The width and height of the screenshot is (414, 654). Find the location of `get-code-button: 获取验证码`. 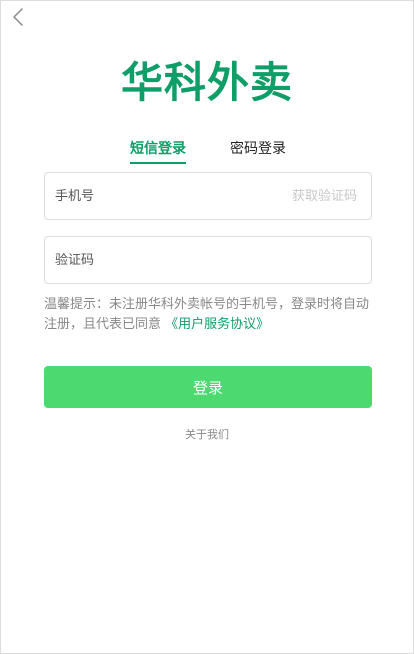

get-code-button: 获取验证码 is located at coordinates (324, 197).